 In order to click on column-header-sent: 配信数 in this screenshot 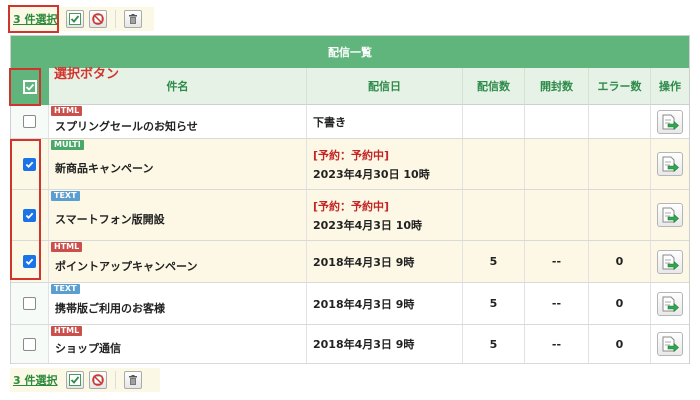, I will do `click(494, 86)`.